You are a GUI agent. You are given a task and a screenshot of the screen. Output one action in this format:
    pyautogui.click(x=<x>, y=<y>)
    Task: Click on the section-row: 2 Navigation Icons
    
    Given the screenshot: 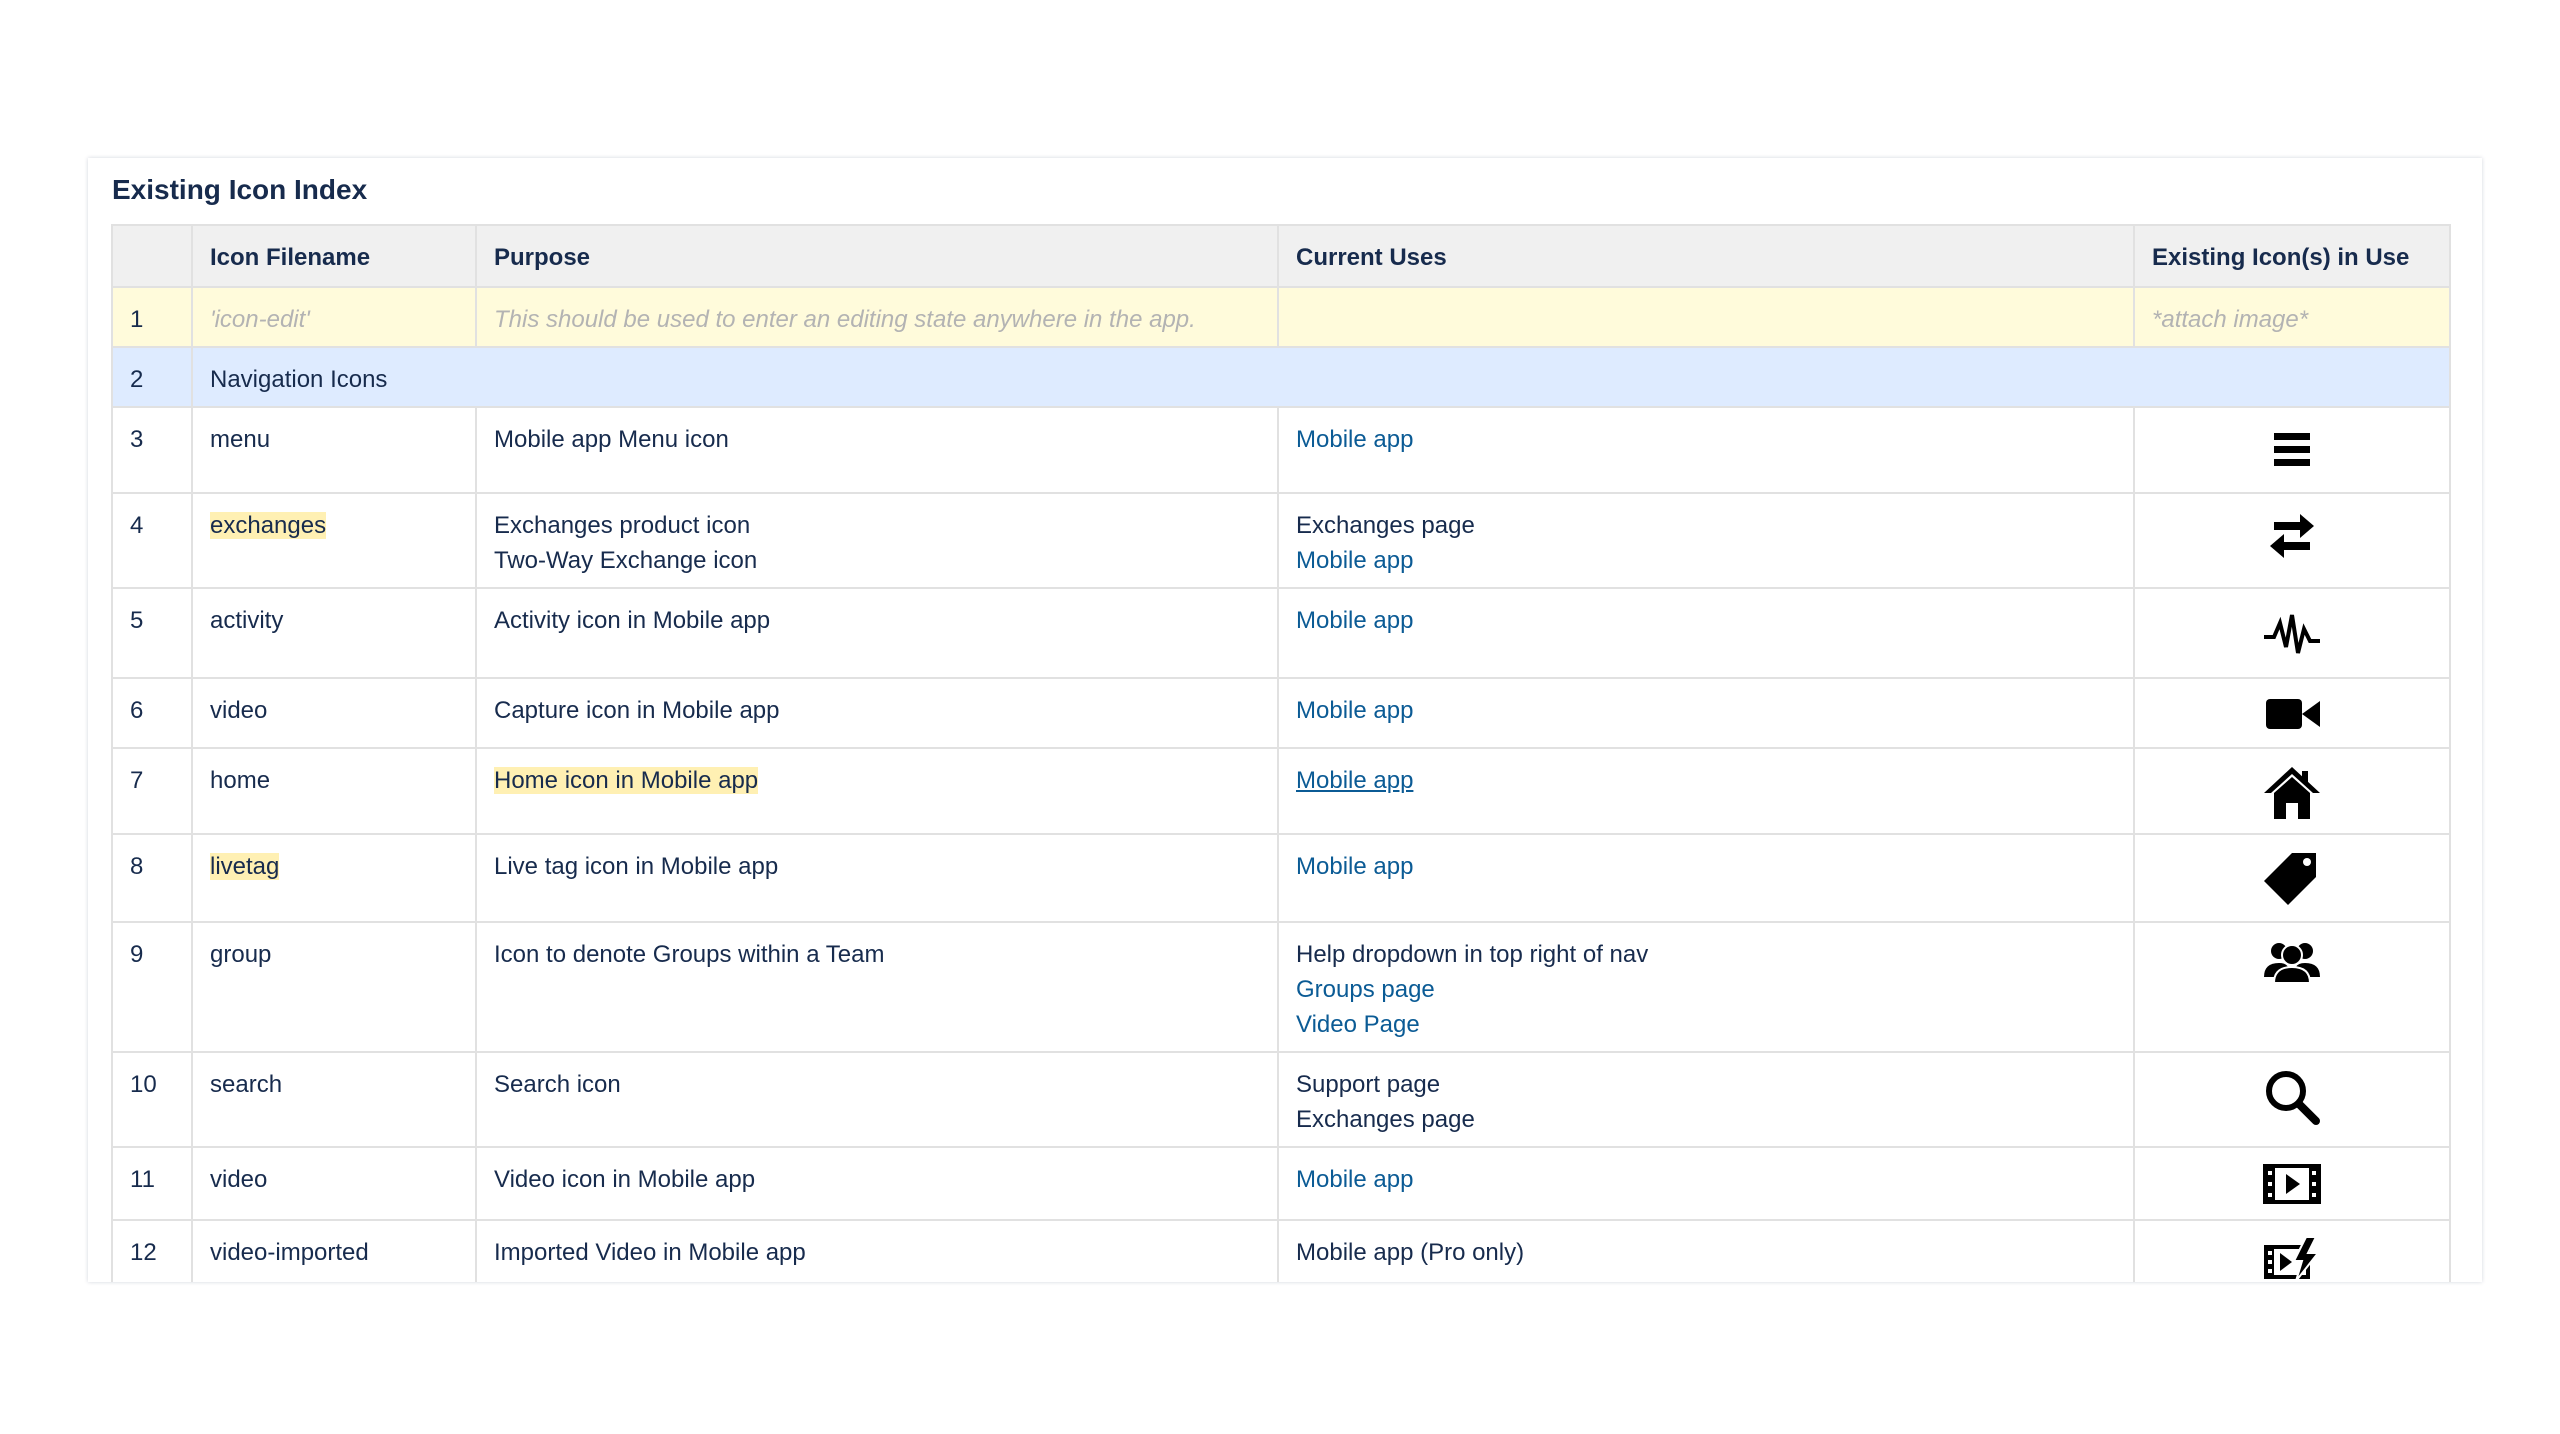 What is the action you would take?
    pyautogui.click(x=1281, y=377)
    